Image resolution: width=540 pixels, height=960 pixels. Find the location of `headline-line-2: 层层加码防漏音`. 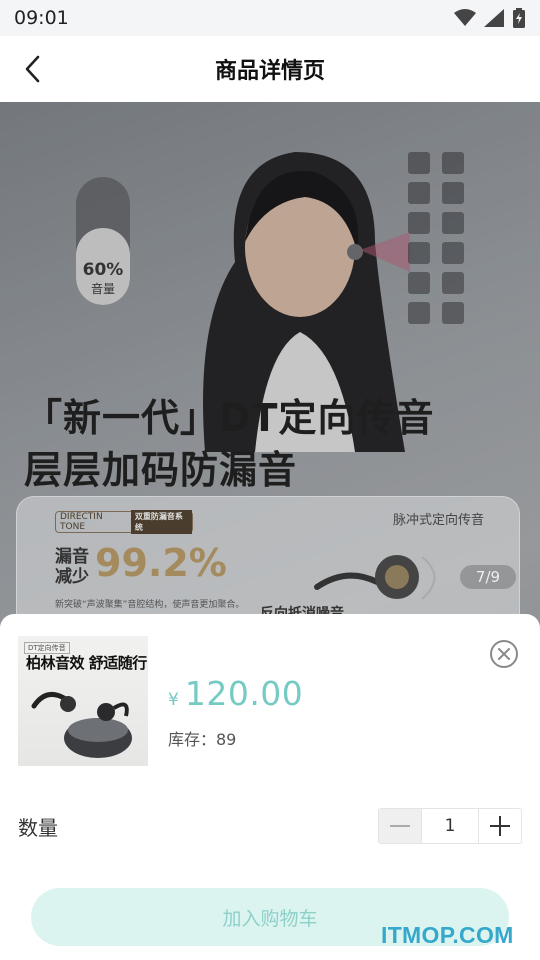

headline-line-2: 层层加码防漏音 is located at coordinates (161, 470).